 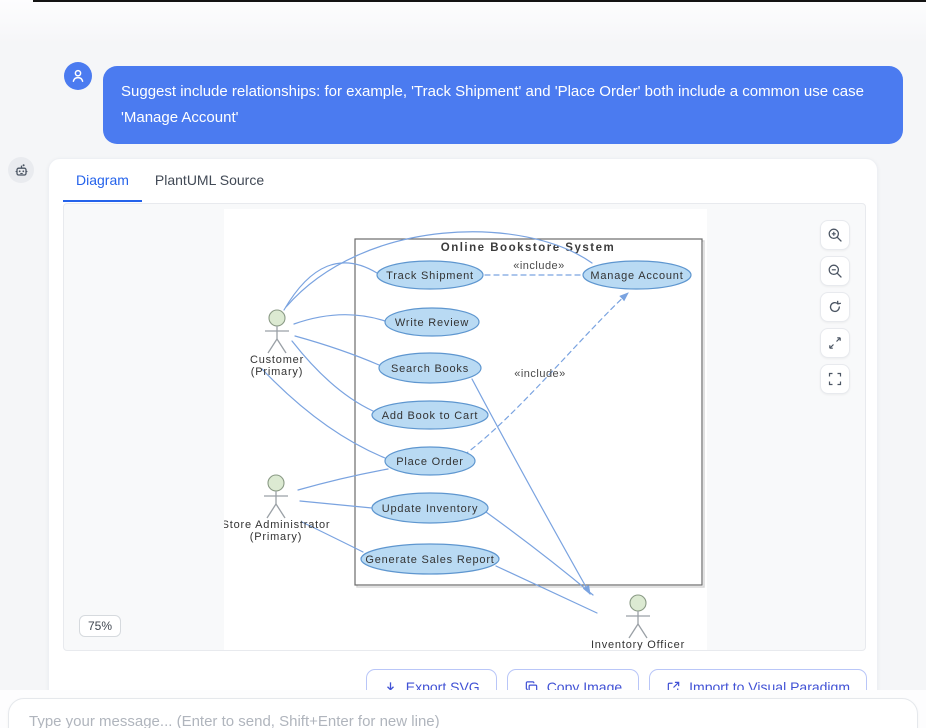 I want to click on usecase-label: Place Order, so click(x=430, y=462).